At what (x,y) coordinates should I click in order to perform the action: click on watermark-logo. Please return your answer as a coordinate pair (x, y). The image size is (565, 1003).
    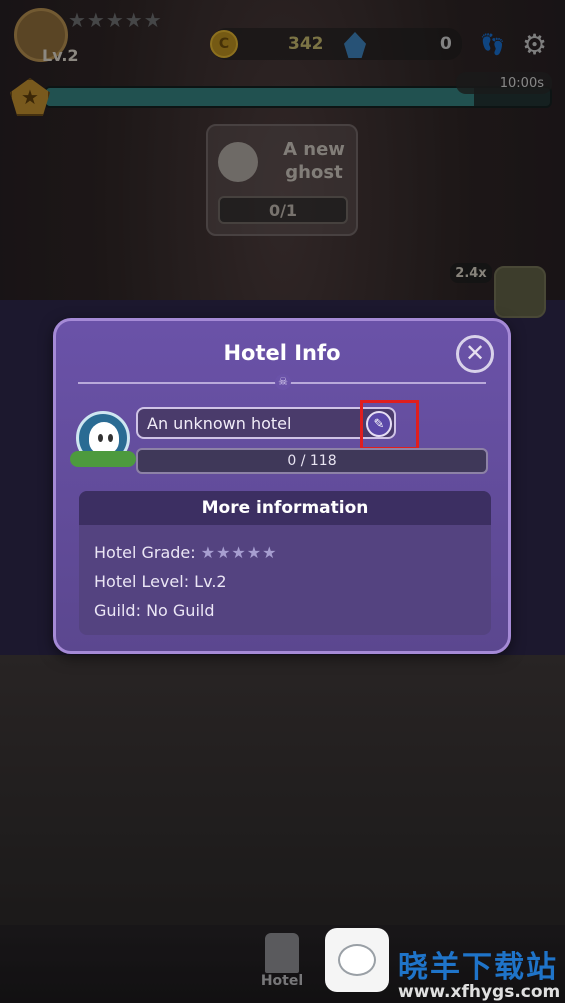
    Looking at the image, I should click on (357, 960).